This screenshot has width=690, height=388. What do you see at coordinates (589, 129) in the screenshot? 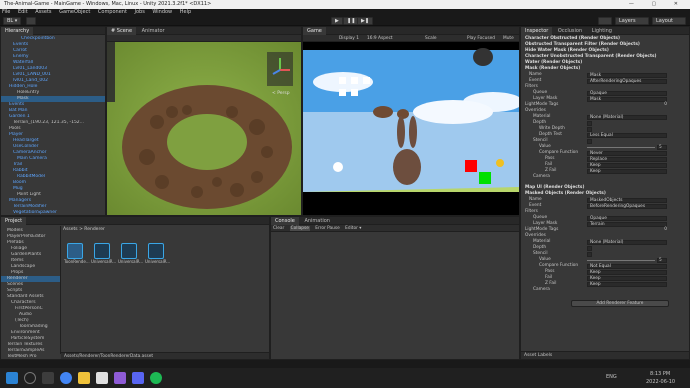
I see `write-depth-checkbox` at bounding box center [589, 129].